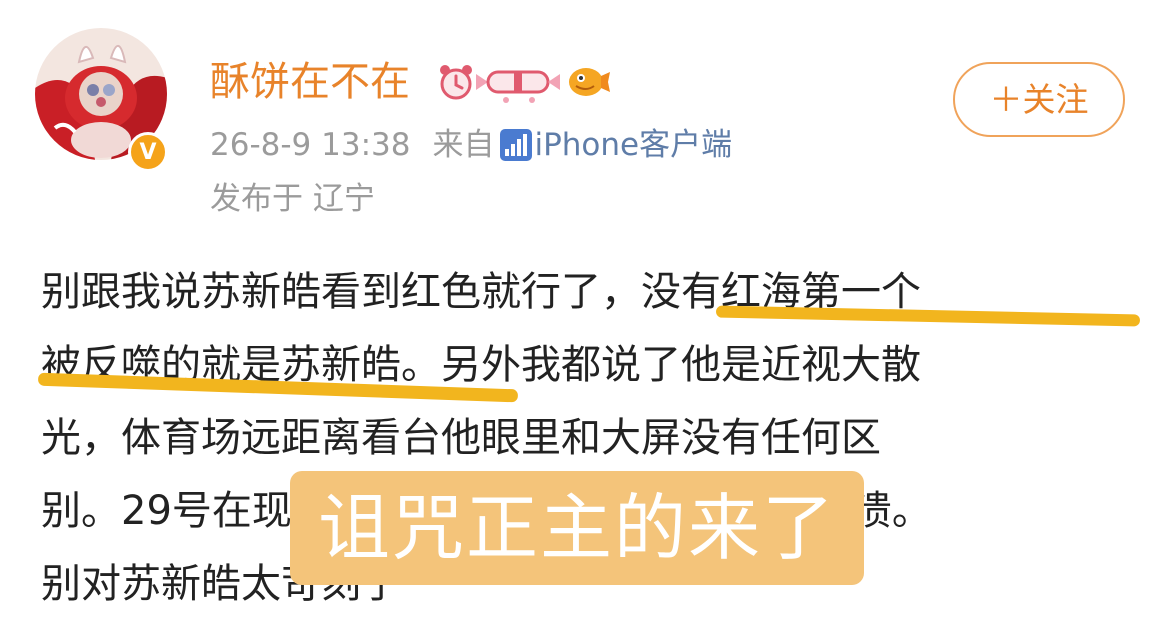 This screenshot has height=621, width=1170. I want to click on post-meta: 26-8-9 13:38 来自 iPhone客户端, so click(471, 145).